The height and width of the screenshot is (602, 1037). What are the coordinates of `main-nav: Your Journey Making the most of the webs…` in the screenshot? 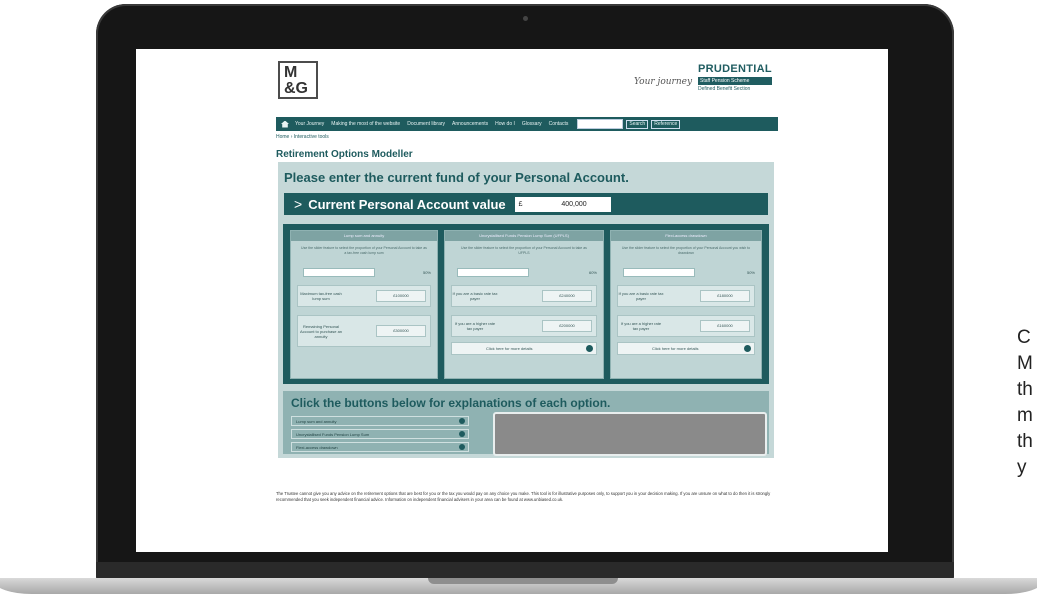 It's located at (527, 124).